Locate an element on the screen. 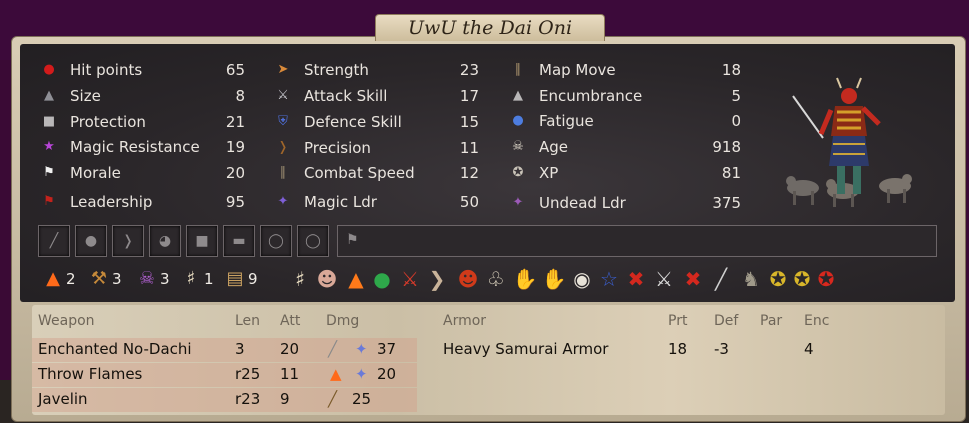 The image size is (969, 423). magic-path-blood: ♯ 1 is located at coordinates (197, 279).